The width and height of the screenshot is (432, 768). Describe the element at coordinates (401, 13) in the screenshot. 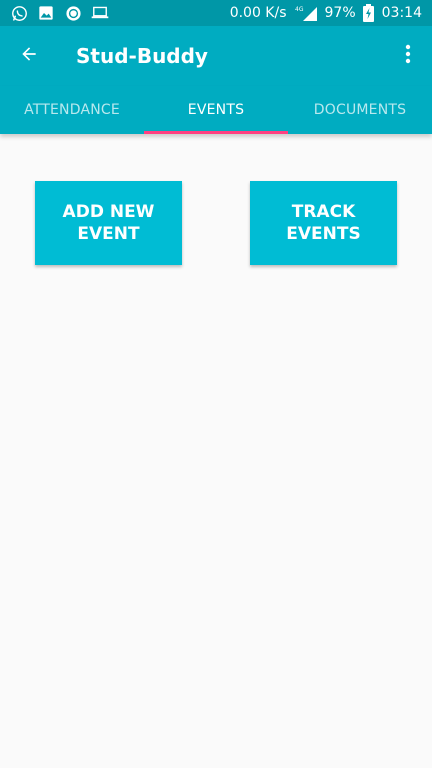

I see `clock: 03:14` at that location.